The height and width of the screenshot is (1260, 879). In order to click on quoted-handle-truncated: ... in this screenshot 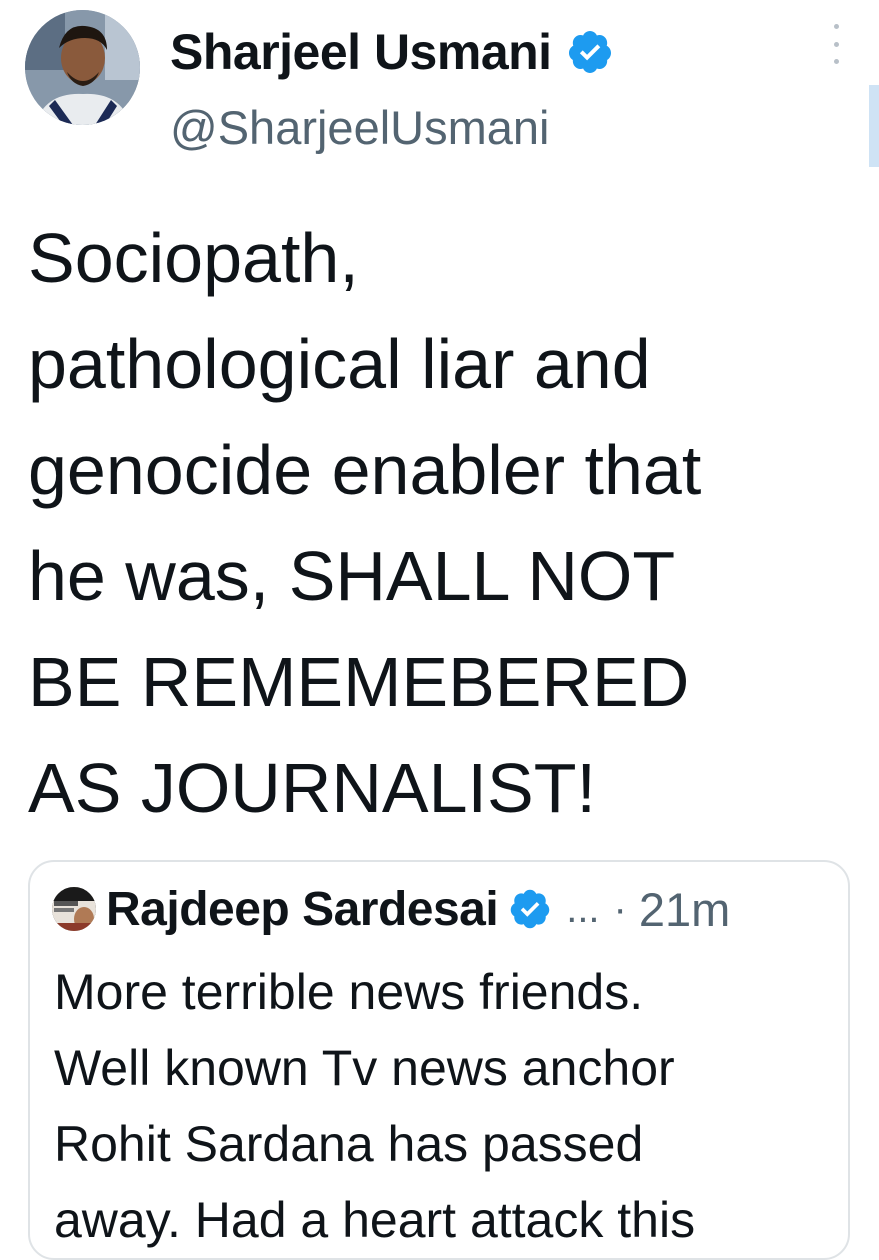, I will do `click(583, 908)`.